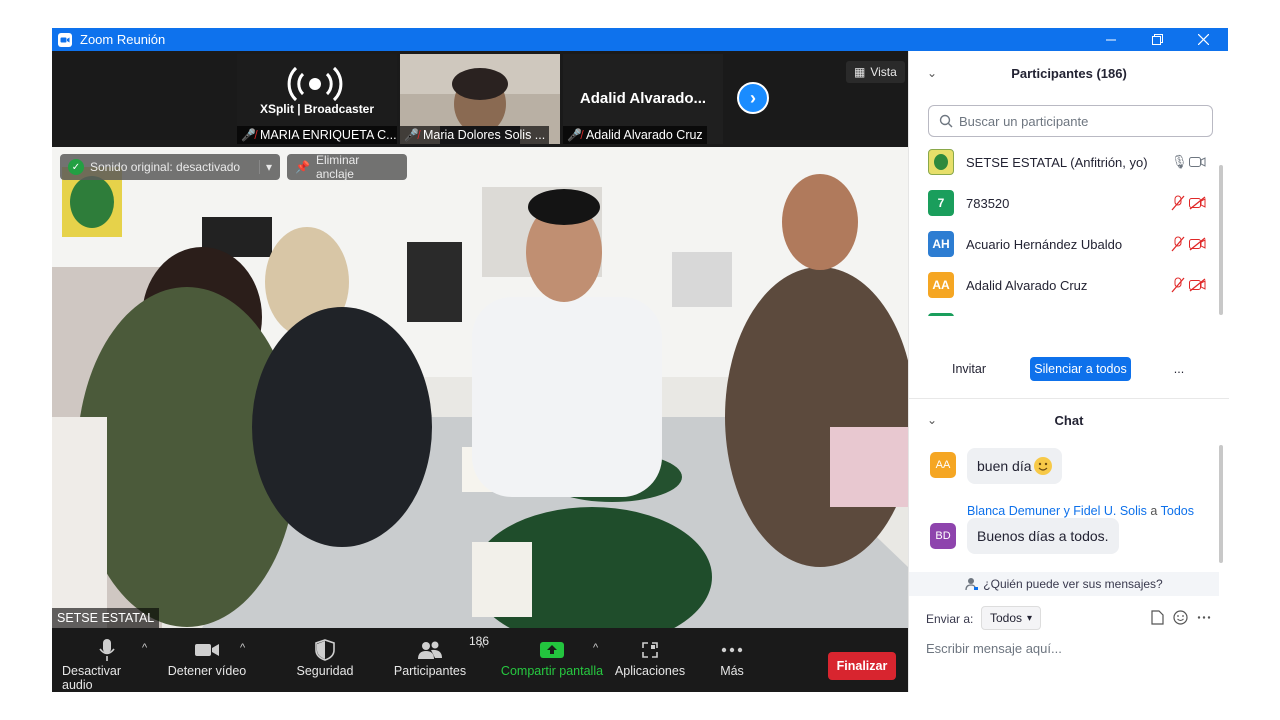 Image resolution: width=1280 pixels, height=720 pixels. Describe the element at coordinates (430, 671) in the screenshot. I see `participants-label: Participantes` at that location.